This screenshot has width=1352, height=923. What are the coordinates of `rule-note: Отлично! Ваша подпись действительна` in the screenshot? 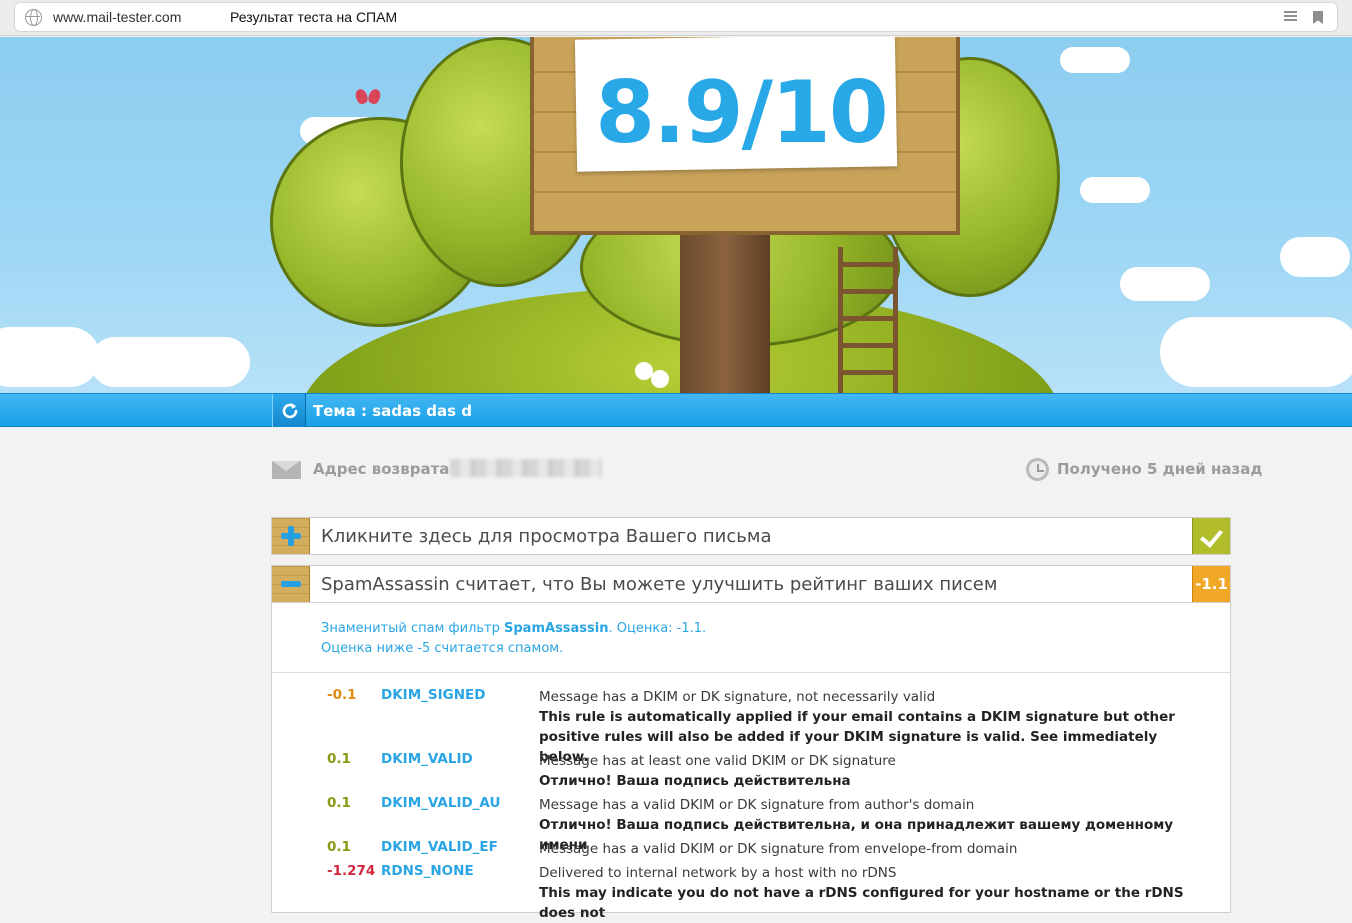 It's located at (695, 781).